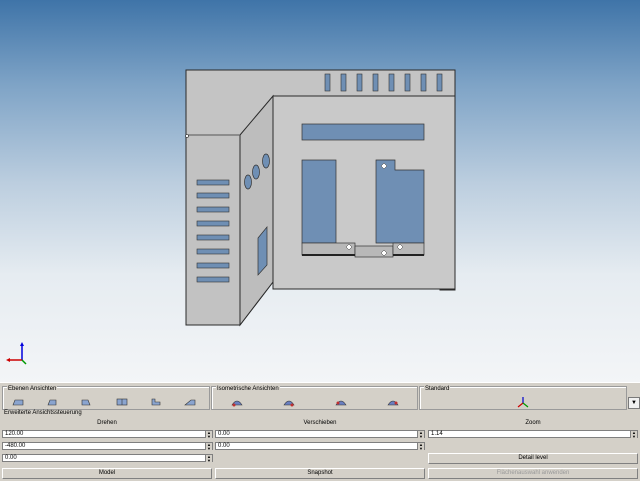 The height and width of the screenshot is (481, 640). What do you see at coordinates (248, 389) in the screenshot?
I see `iso-label: Isometrische Ansichten` at bounding box center [248, 389].